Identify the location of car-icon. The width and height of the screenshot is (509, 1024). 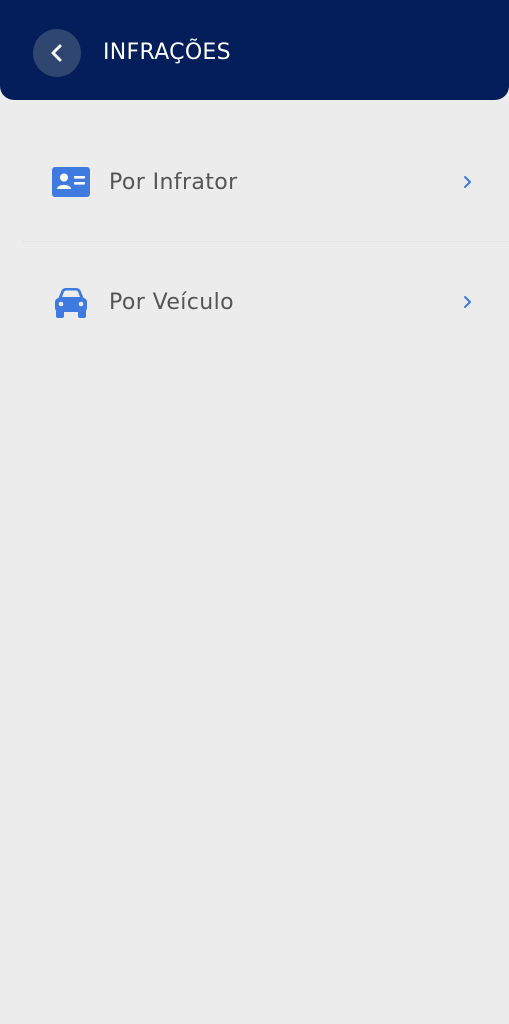
(71, 302).